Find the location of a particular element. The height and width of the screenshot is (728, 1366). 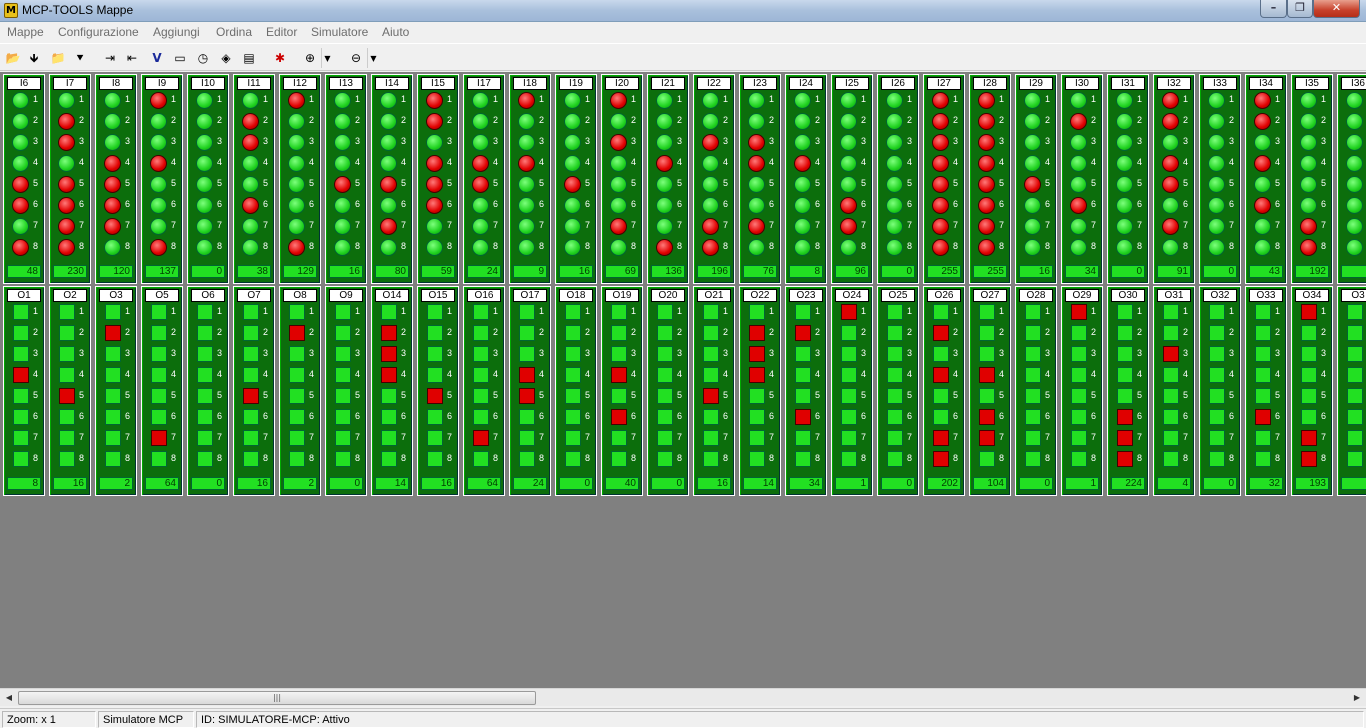

export-icon: ⇤ is located at coordinates (132, 58).